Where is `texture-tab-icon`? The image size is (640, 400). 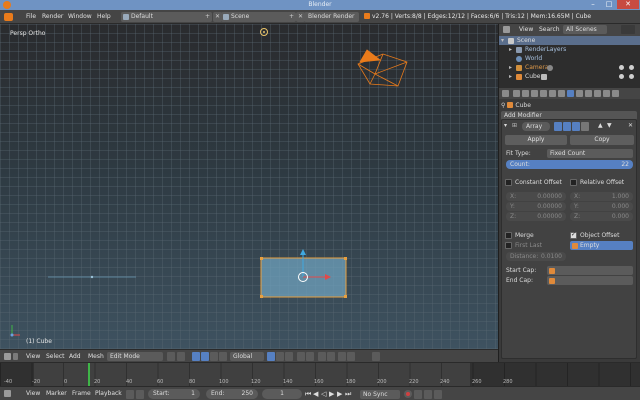
texture-tab-icon is located at coordinates (597, 93).